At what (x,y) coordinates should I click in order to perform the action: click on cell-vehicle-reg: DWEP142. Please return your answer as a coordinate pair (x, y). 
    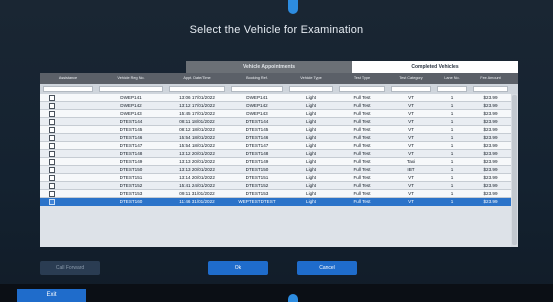
    Looking at the image, I should click on (131, 105).